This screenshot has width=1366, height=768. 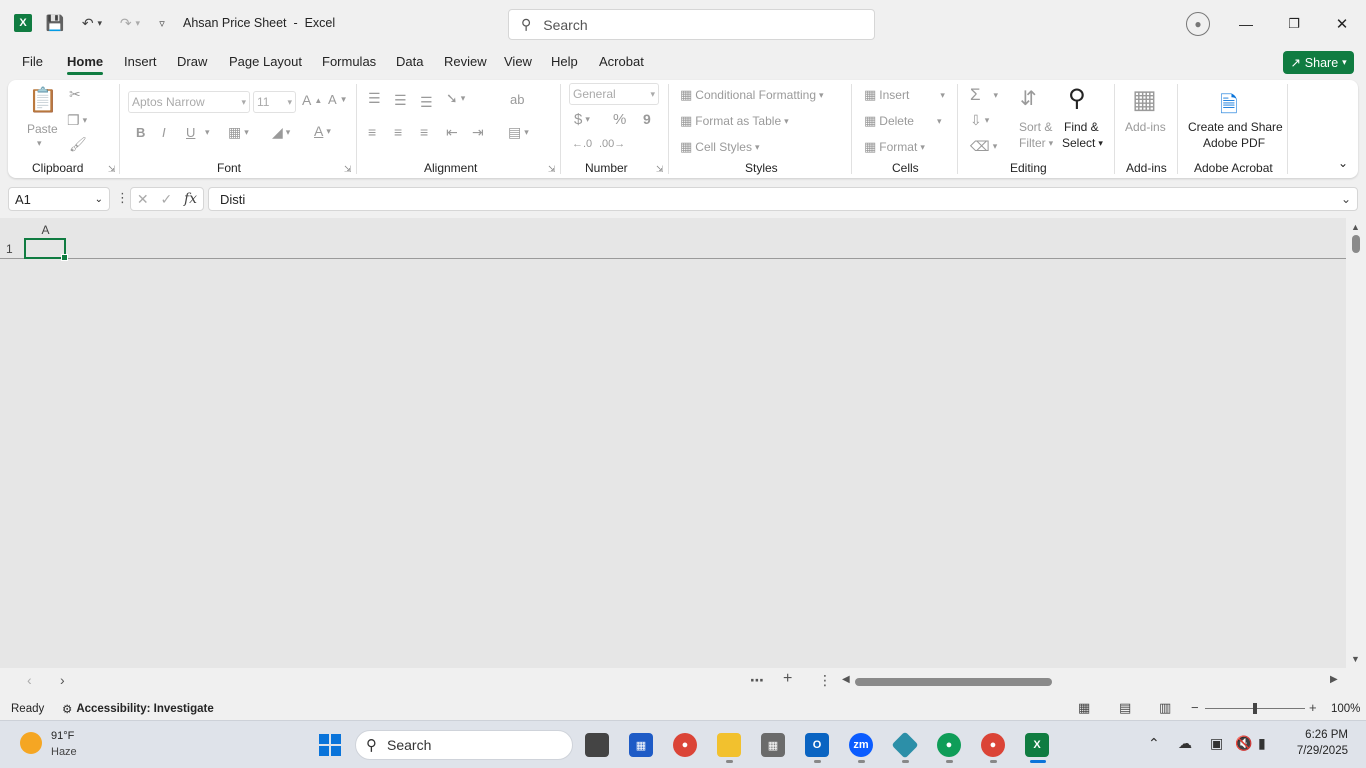 What do you see at coordinates (1145, 127) in the screenshot?
I see `addins-button: Add-ins` at bounding box center [1145, 127].